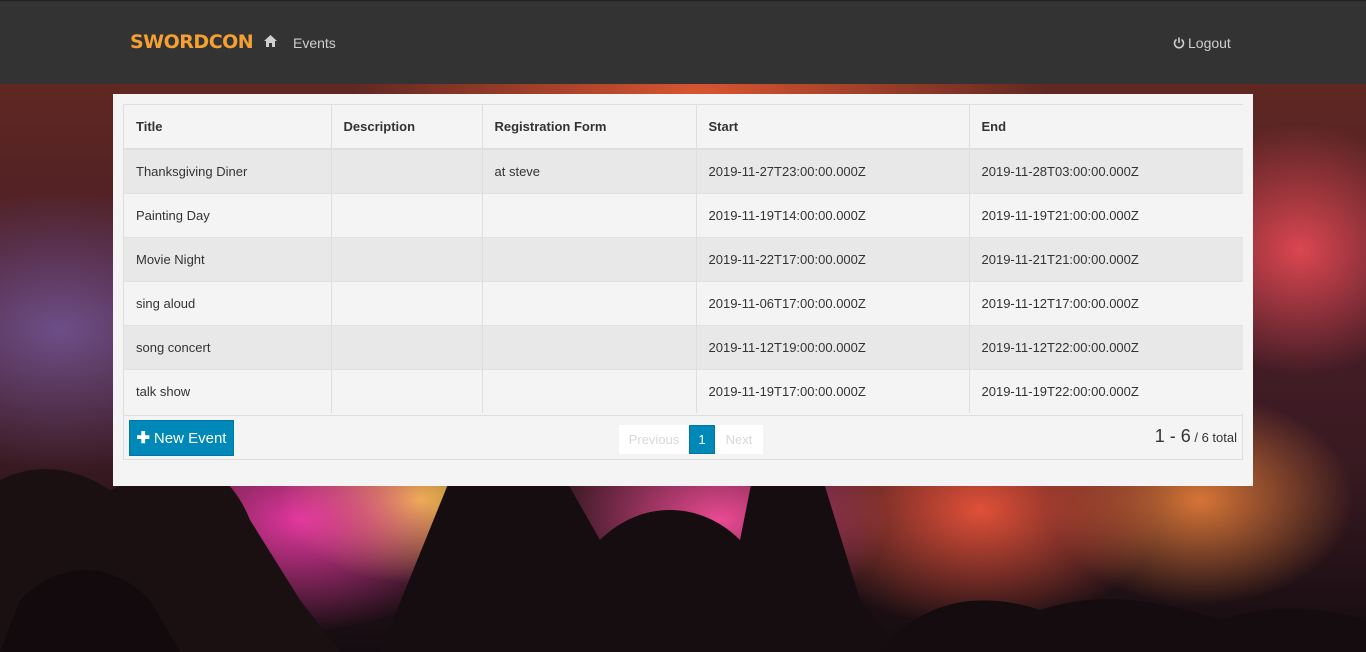 The image size is (1366, 652). What do you see at coordinates (1106, 214) in the screenshot?
I see `cell-end: 2019-11-19T21:00:00.000Z` at bounding box center [1106, 214].